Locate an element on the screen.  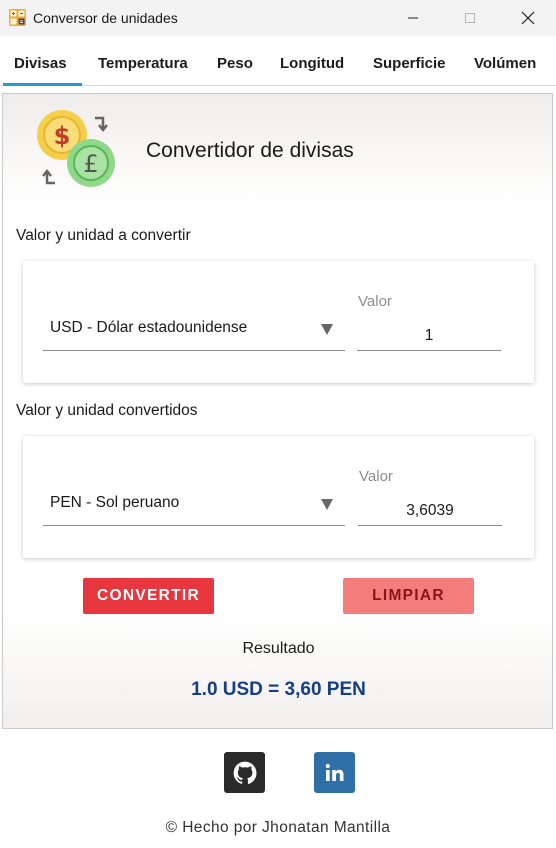
tab-longitud: Longitud is located at coordinates (312, 63).